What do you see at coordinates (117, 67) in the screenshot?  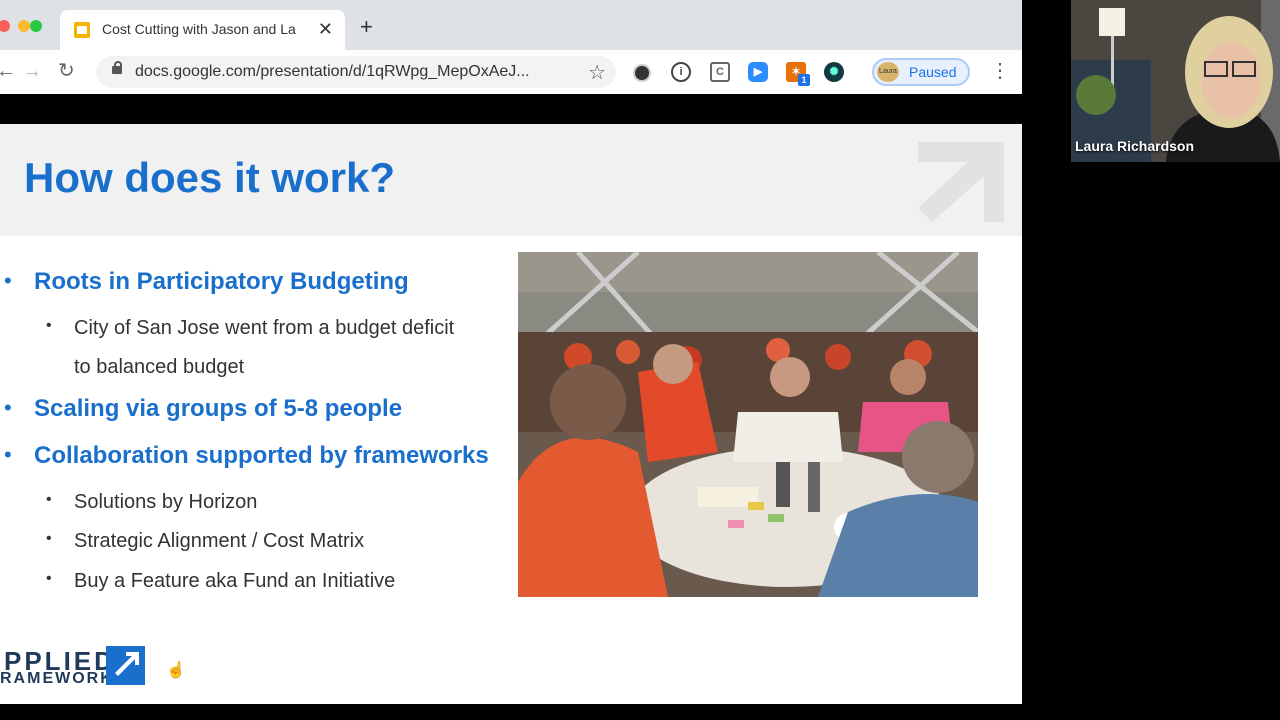 I see `lock-icon` at bounding box center [117, 67].